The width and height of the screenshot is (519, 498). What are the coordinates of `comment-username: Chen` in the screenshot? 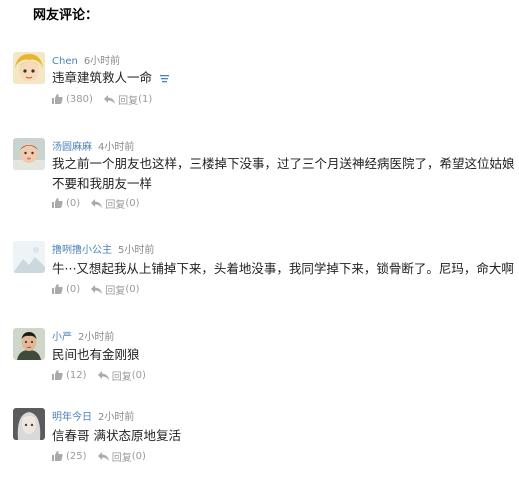 It's located at (65, 61).